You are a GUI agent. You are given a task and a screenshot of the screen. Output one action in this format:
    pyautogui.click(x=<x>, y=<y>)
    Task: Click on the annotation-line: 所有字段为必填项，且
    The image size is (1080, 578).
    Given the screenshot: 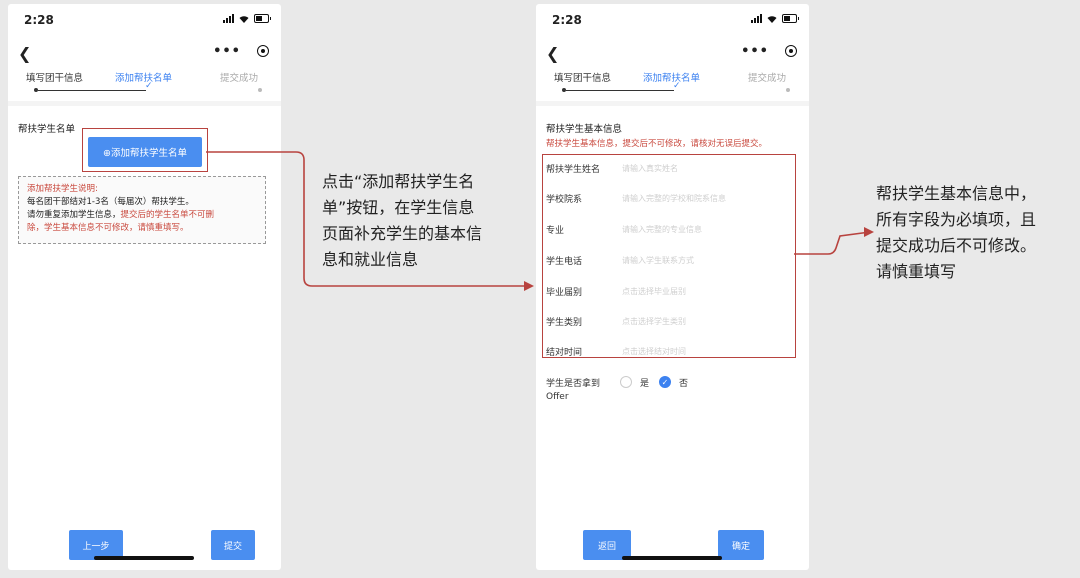 What is the action you would take?
    pyautogui.click(x=956, y=219)
    